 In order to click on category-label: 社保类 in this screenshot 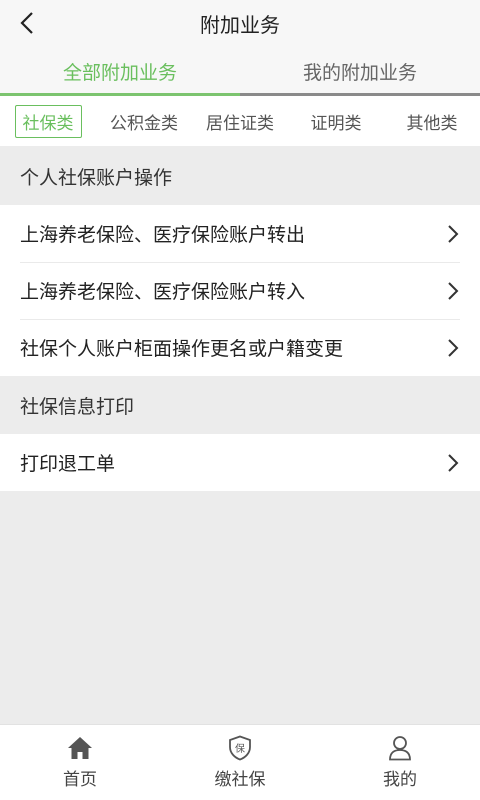, I will do `click(48, 121)`.